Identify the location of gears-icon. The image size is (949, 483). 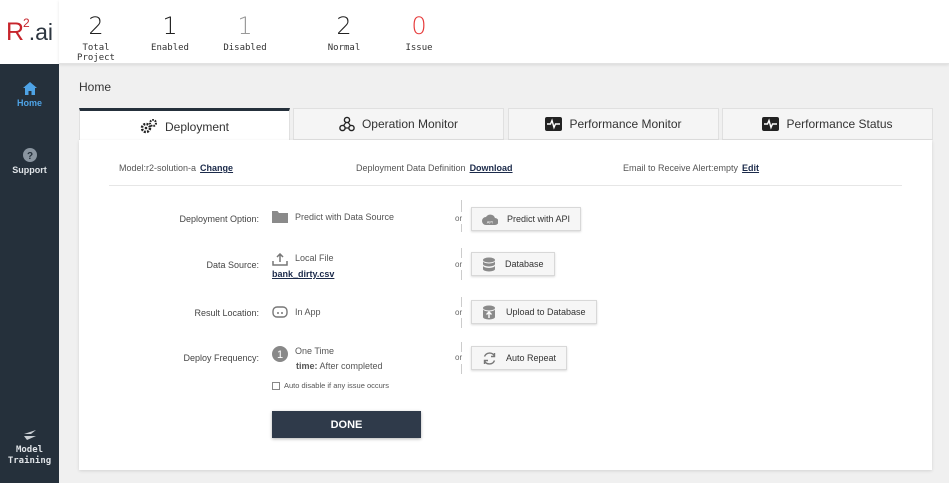
(148, 126).